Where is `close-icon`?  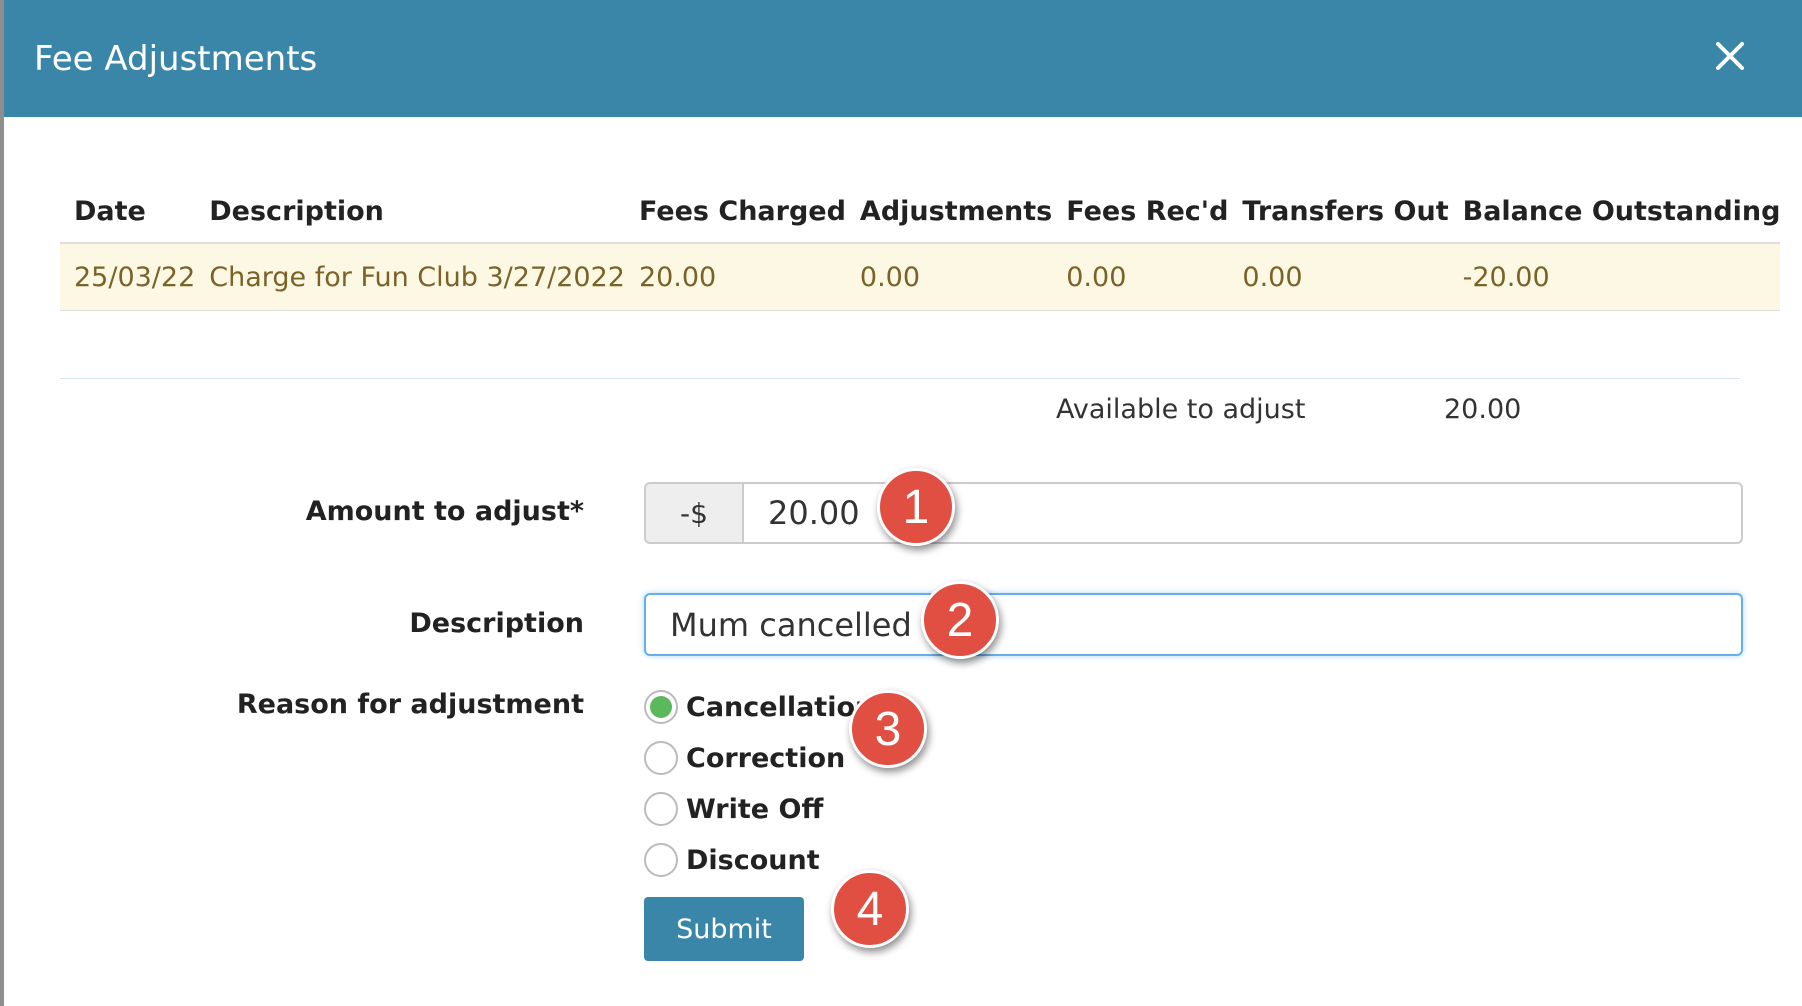 close-icon is located at coordinates (1730, 56).